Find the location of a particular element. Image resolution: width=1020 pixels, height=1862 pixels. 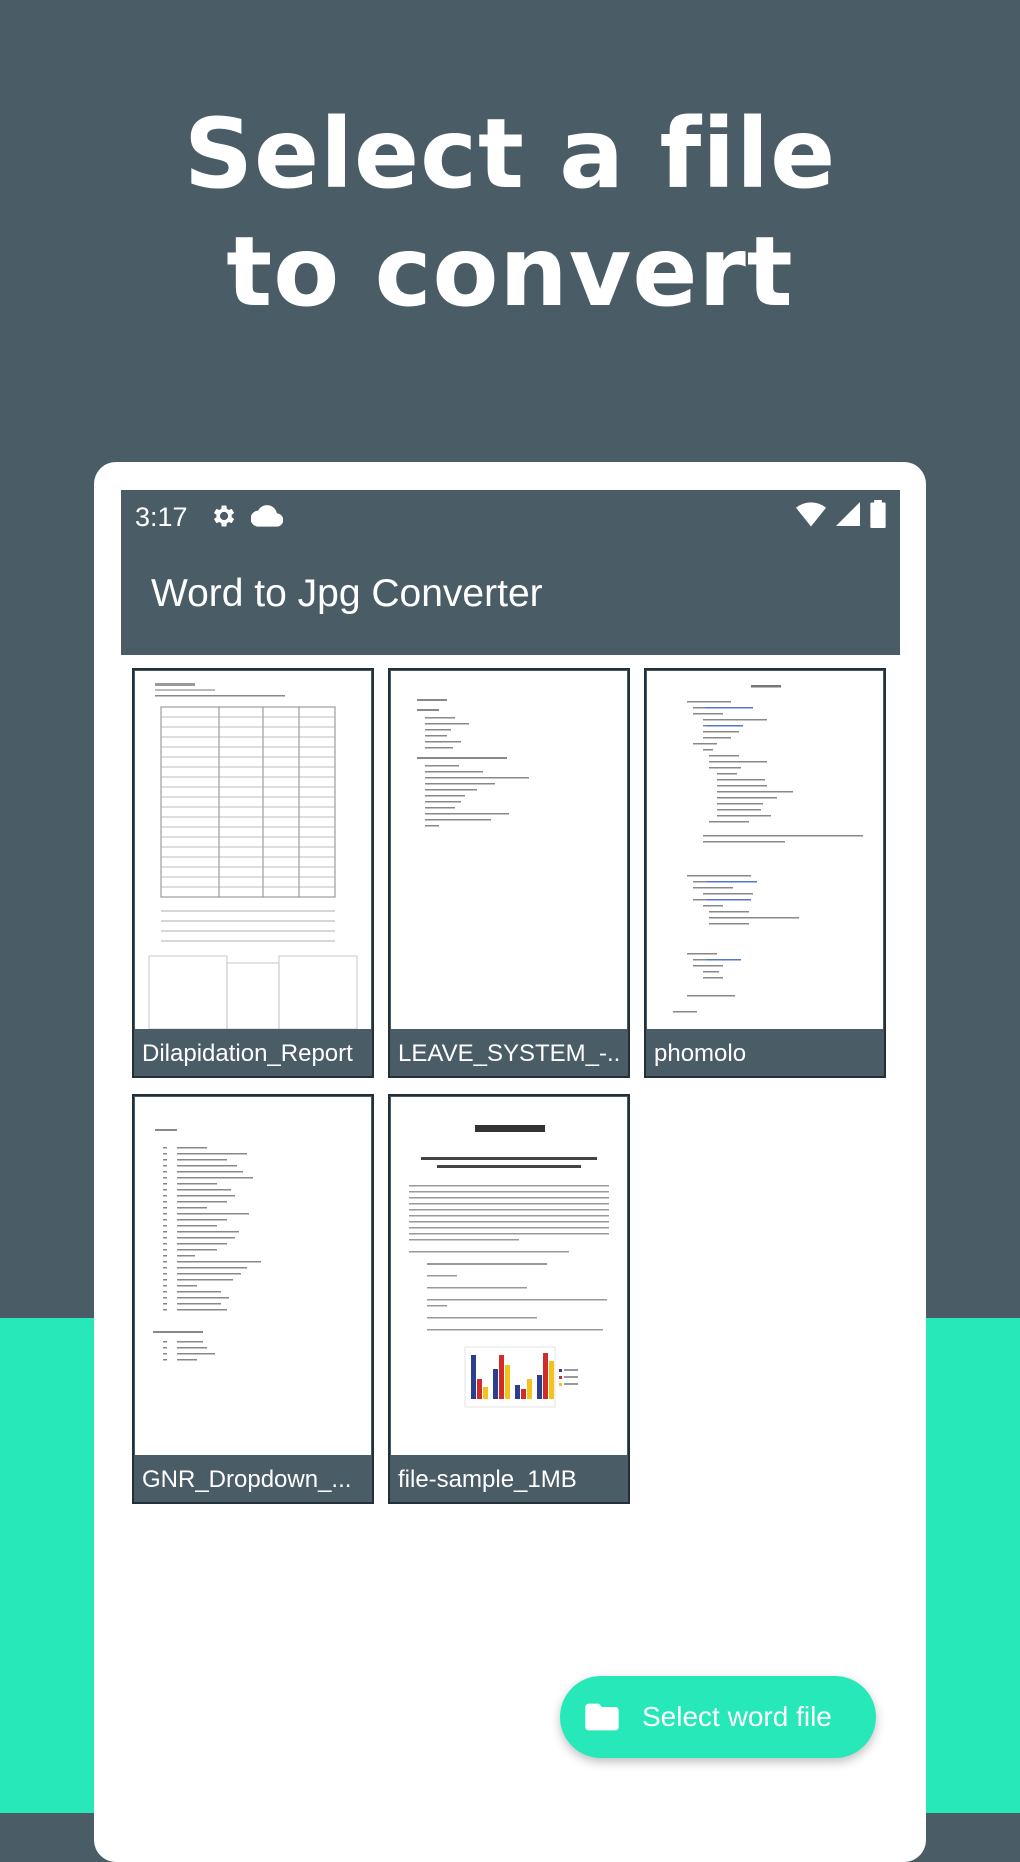

status-right-icons is located at coordinates (841, 514).